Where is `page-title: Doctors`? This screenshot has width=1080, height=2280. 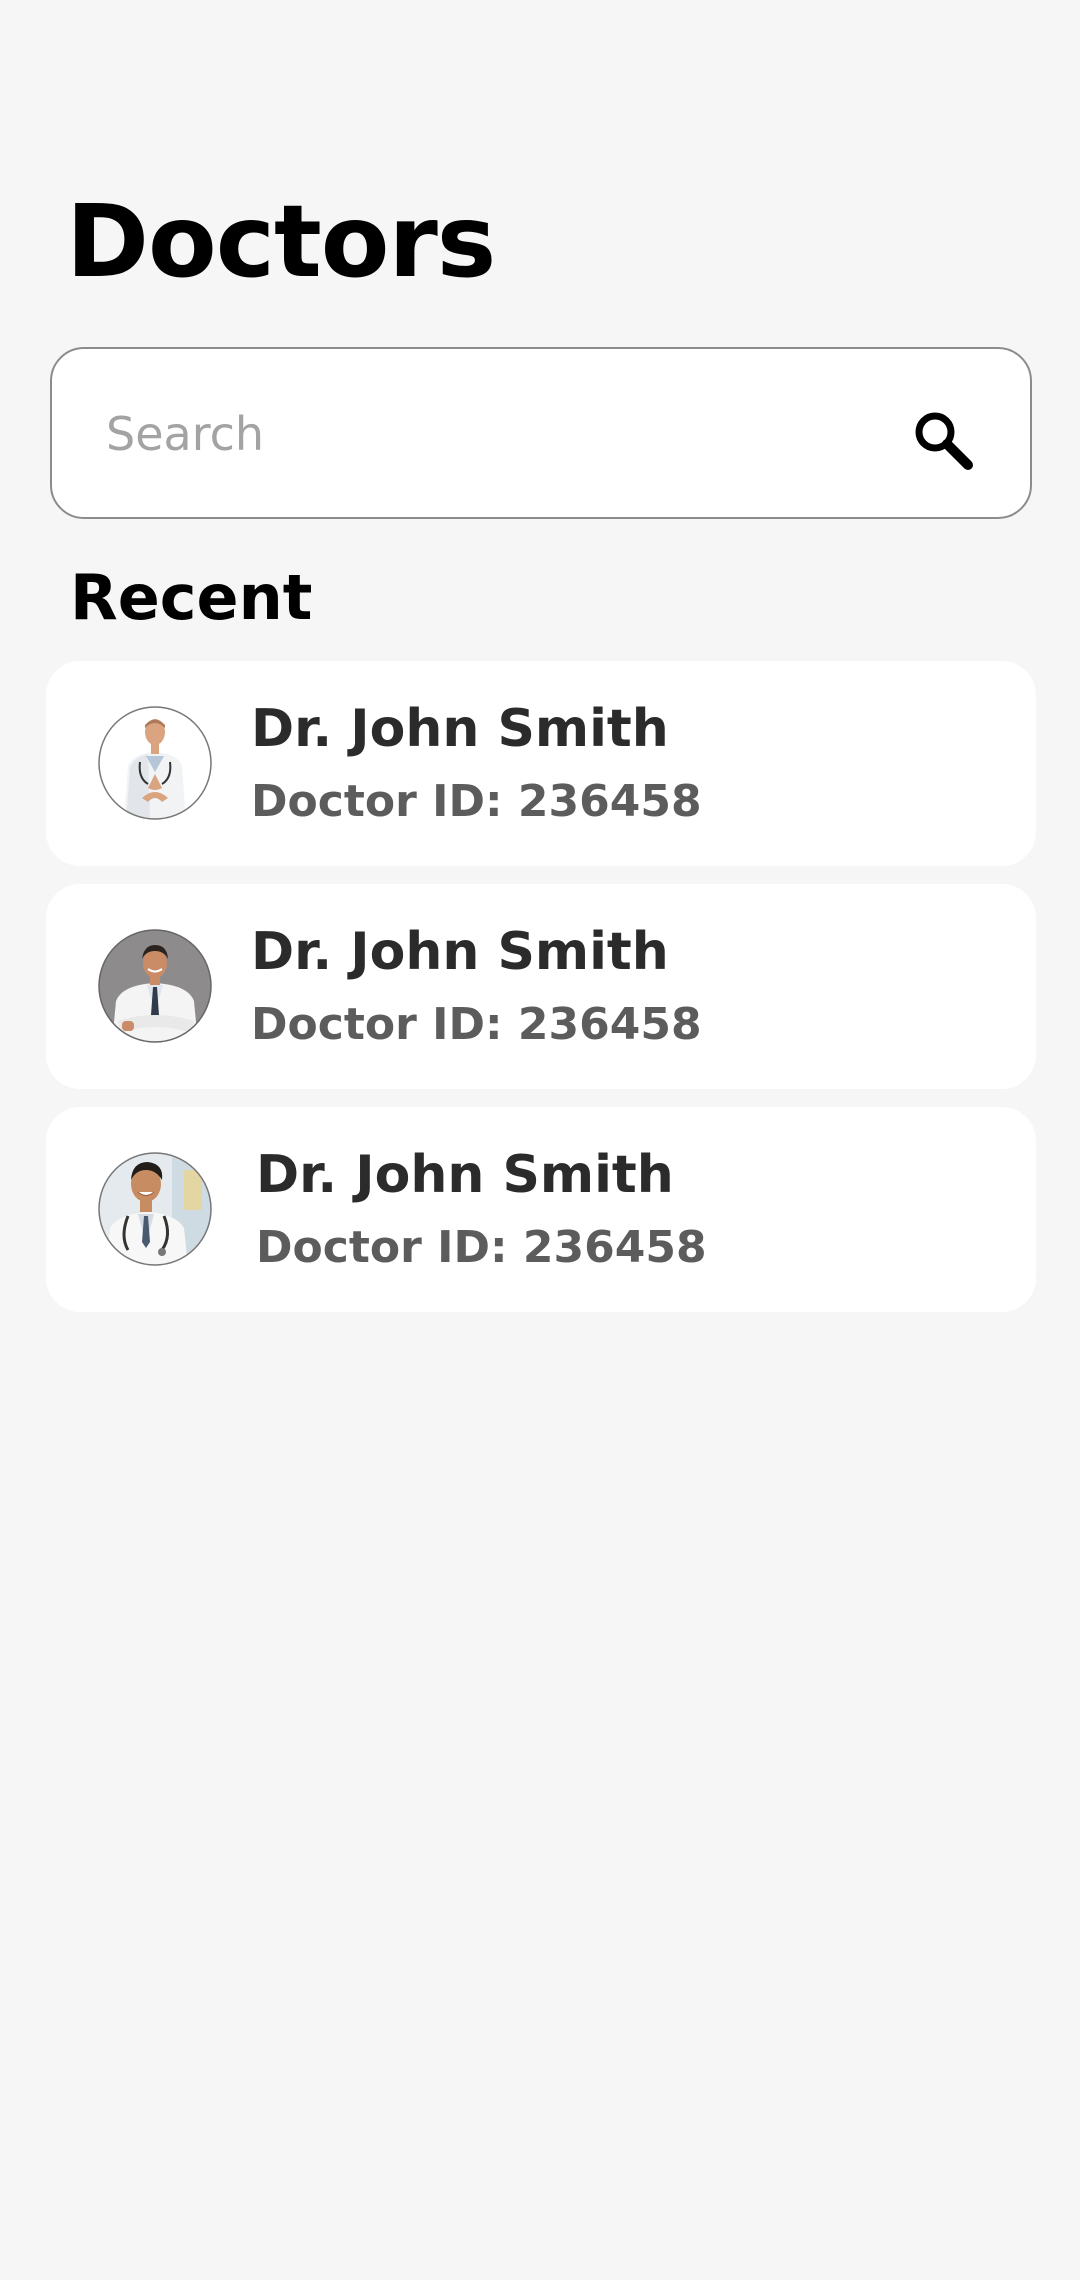
page-title: Doctors is located at coordinates (281, 241).